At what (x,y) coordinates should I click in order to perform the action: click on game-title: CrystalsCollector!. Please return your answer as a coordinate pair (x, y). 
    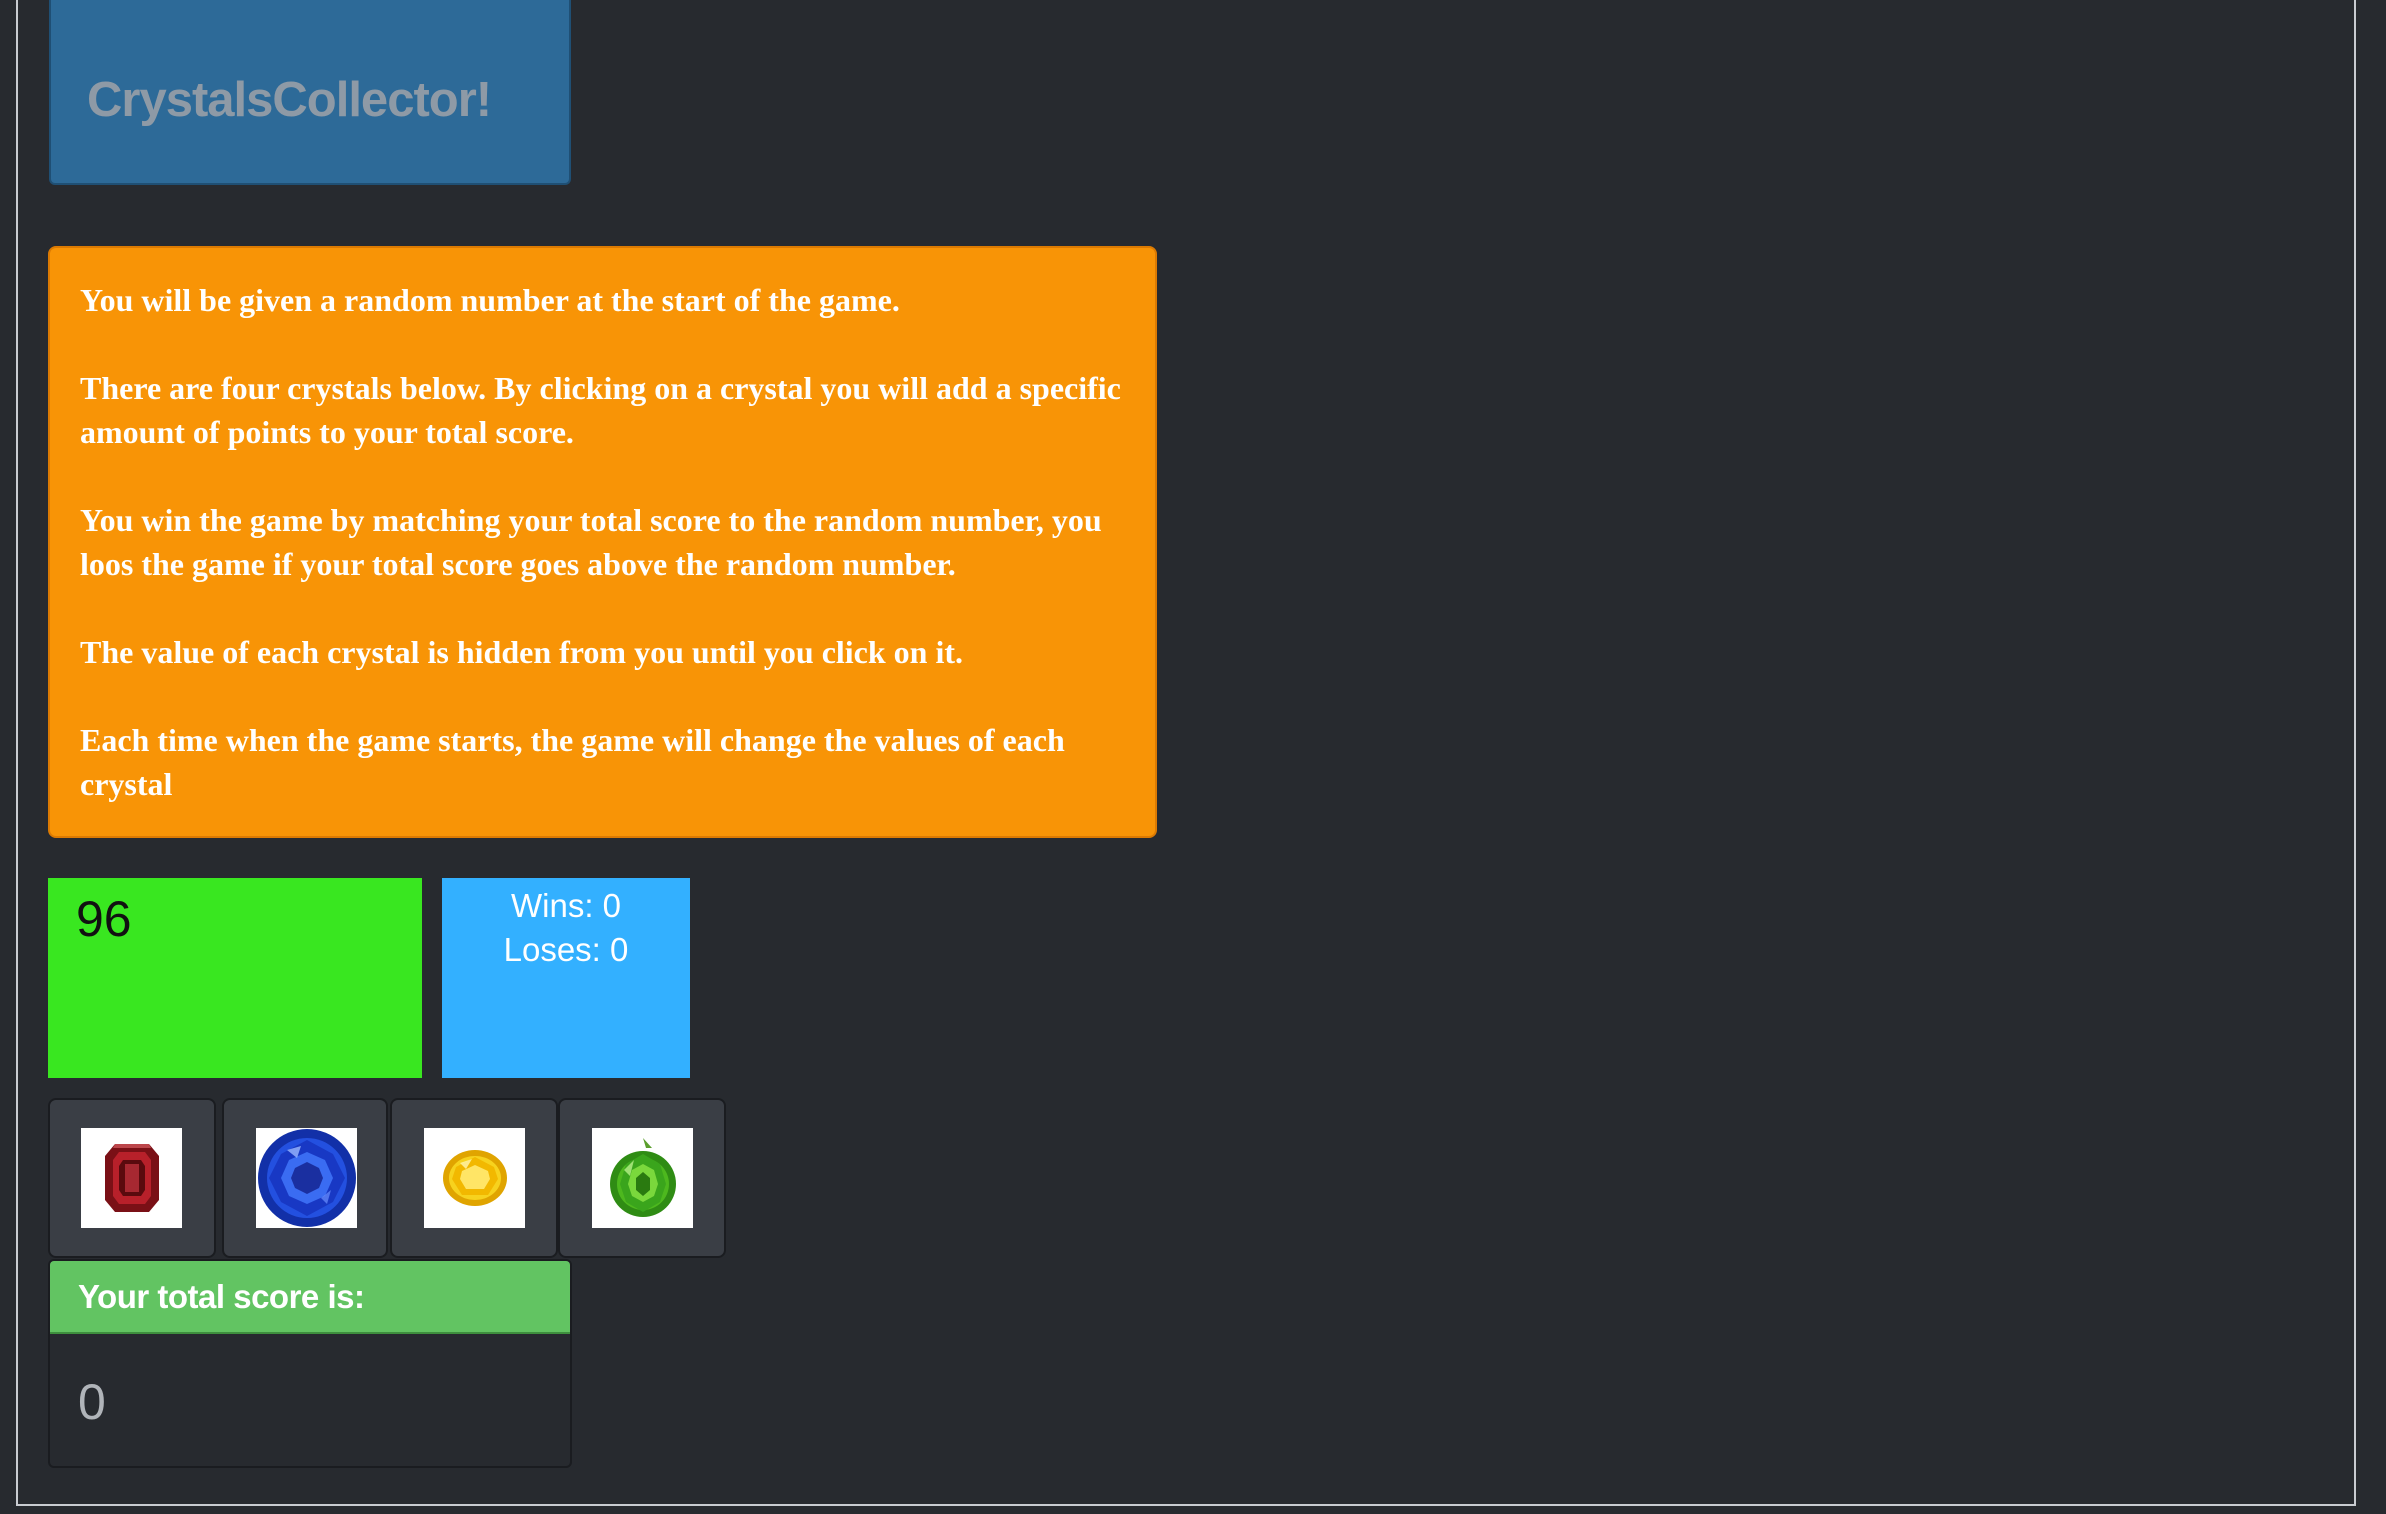
    Looking at the image, I should click on (289, 100).